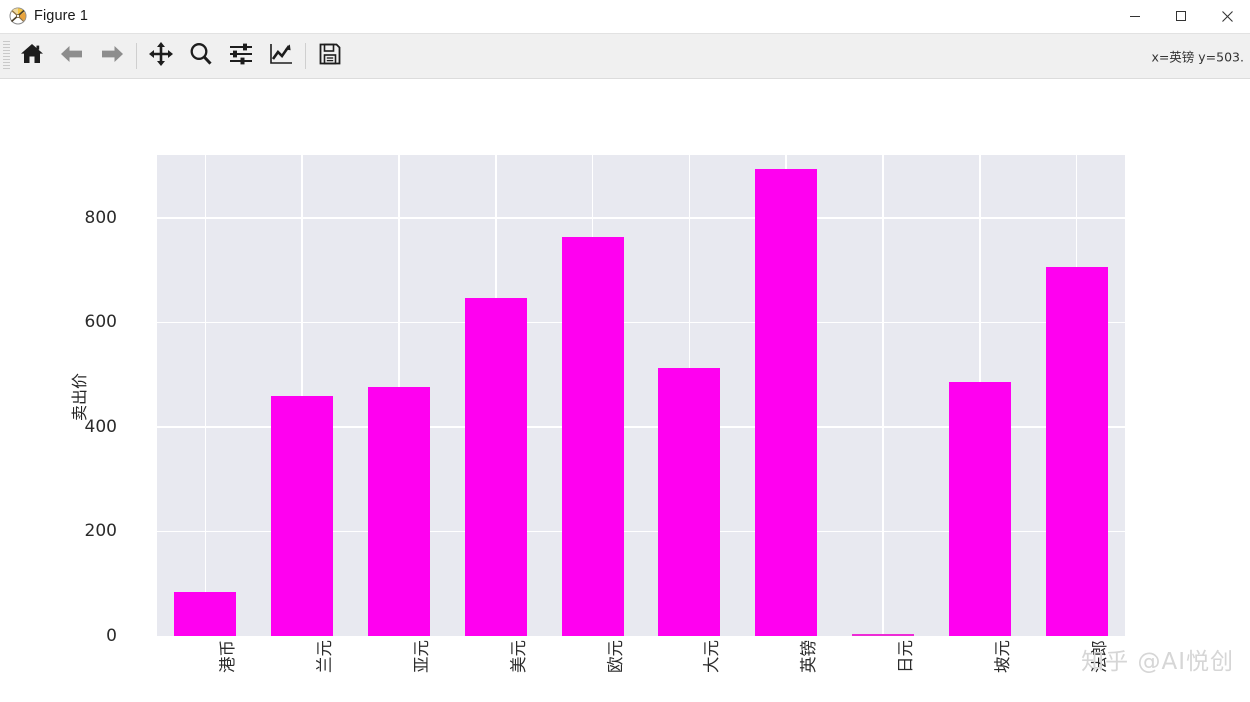  Describe the element at coordinates (786, 402) in the screenshot. I see `bar-英镑` at that location.